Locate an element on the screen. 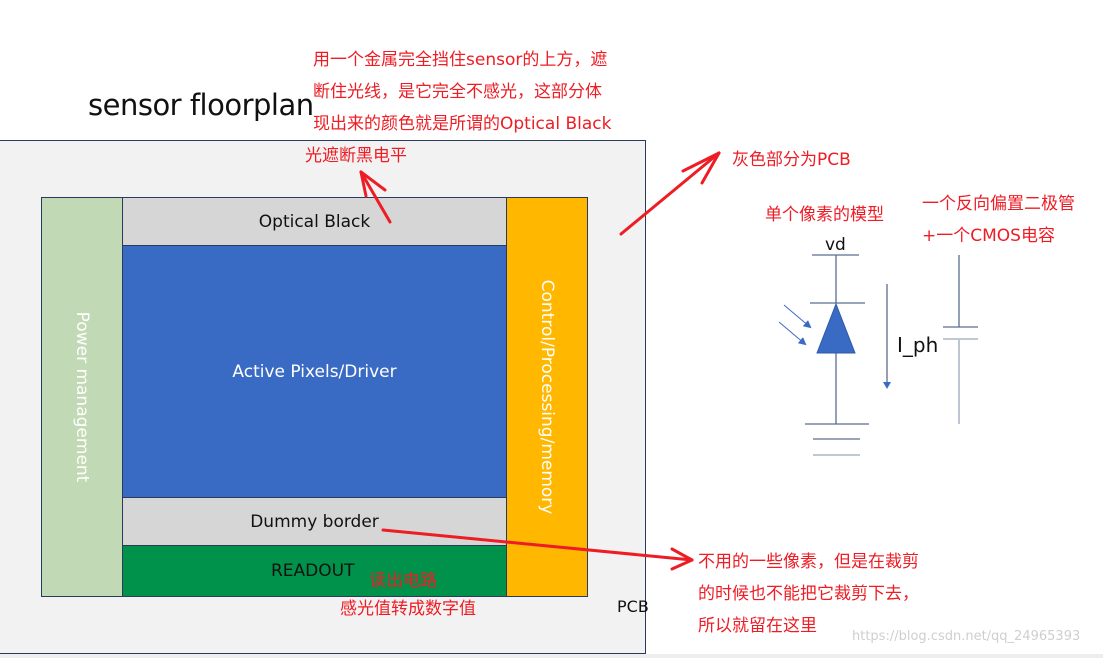 The height and width of the screenshot is (658, 1103). bottom-edge is located at coordinates (551, 656).